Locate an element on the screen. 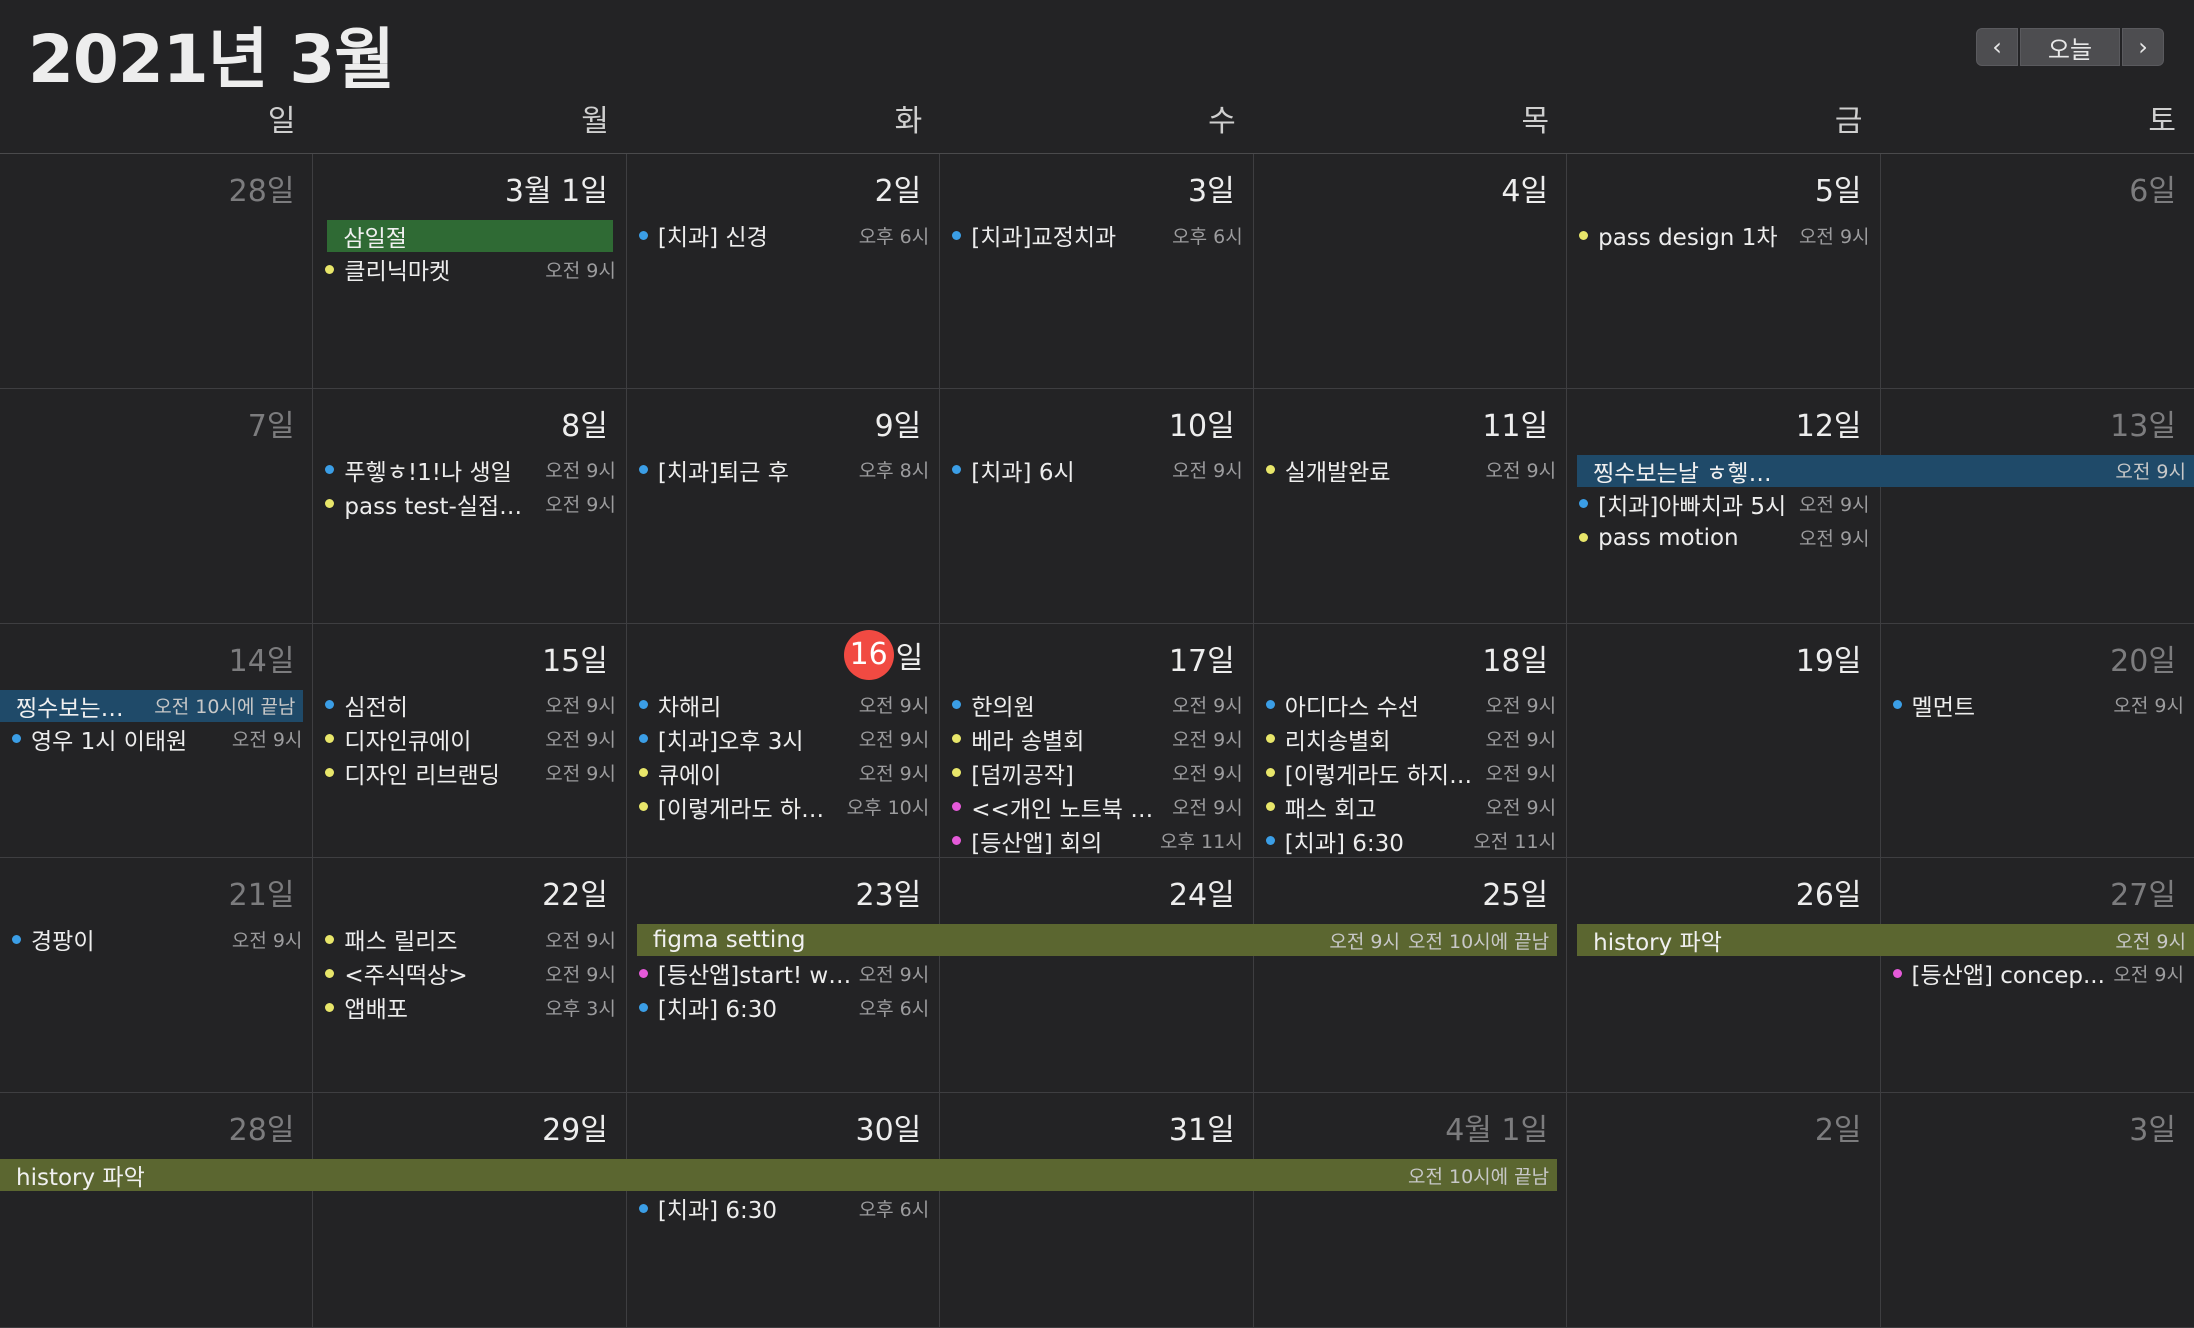 This screenshot has width=2194, height=1328. calendar-event: 심전히 오전 9시 is located at coordinates (469, 705).